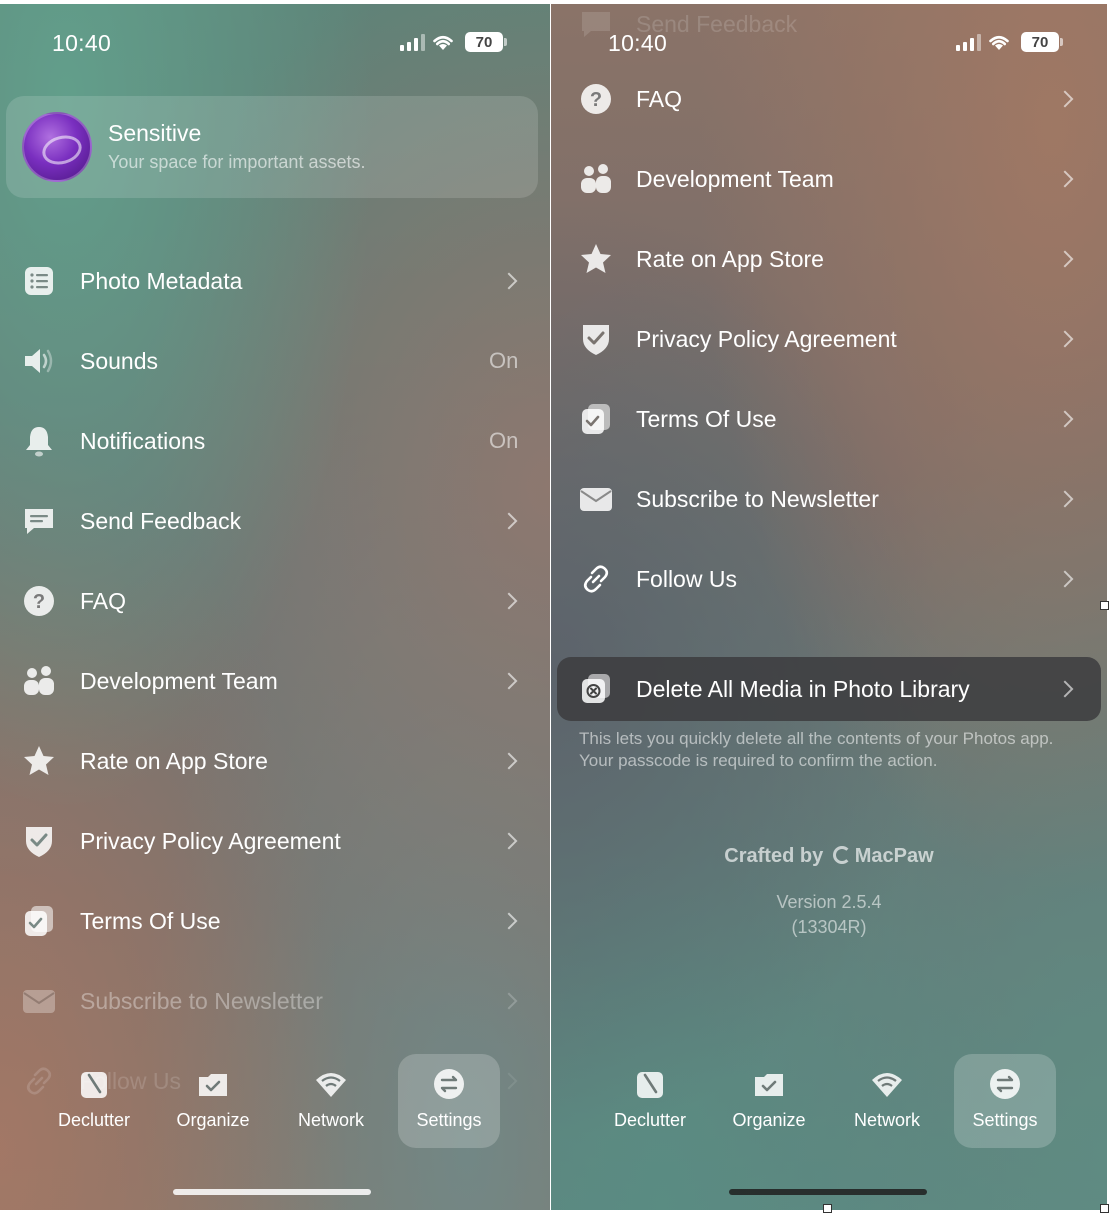 This screenshot has width=1110, height=1214. What do you see at coordinates (275, 441) in the screenshot?
I see `row-notifications: Notifications On` at bounding box center [275, 441].